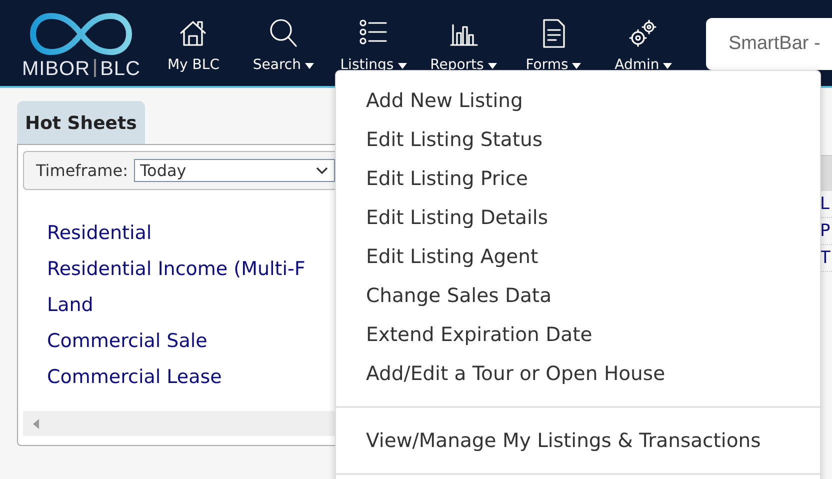 This screenshot has width=832, height=479. Describe the element at coordinates (127, 341) in the screenshot. I see `hot-sheet-link: Commercial Sale` at that location.